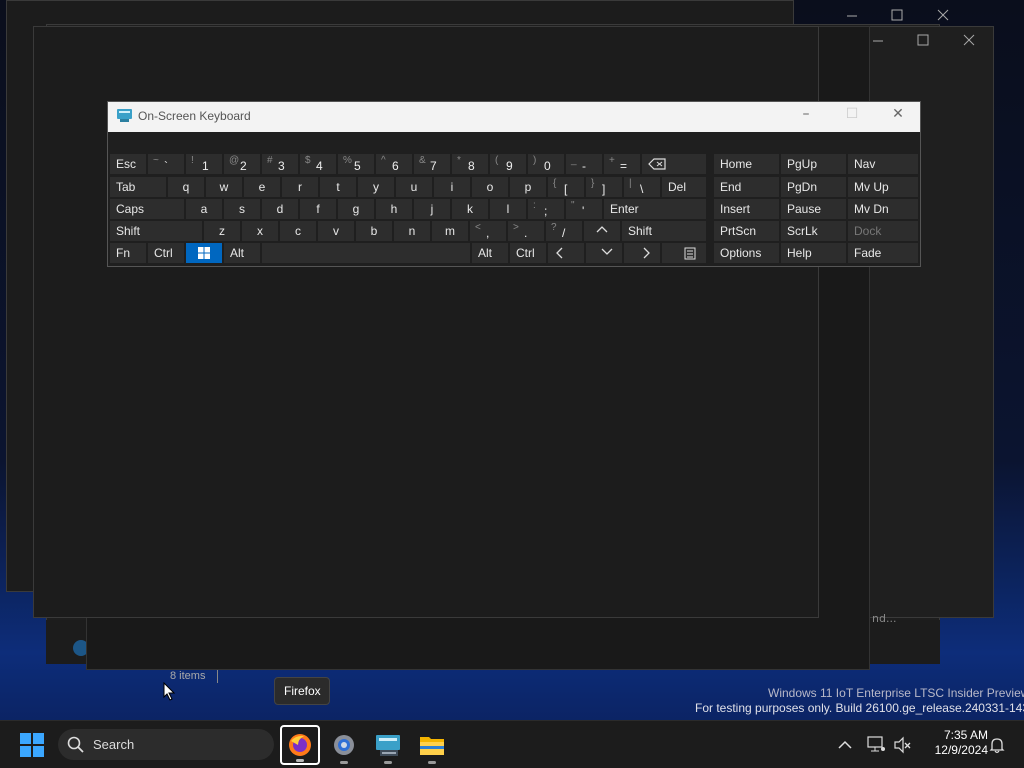  What do you see at coordinates (953, 745) in the screenshot?
I see `clock: 7:35 AM 12/9/2024` at bounding box center [953, 745].